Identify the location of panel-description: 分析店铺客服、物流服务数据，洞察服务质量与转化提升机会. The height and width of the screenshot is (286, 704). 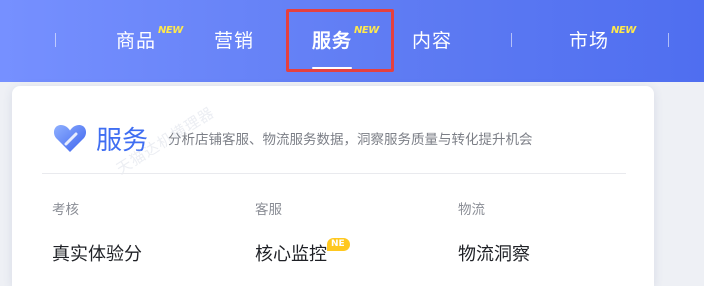
(350, 140).